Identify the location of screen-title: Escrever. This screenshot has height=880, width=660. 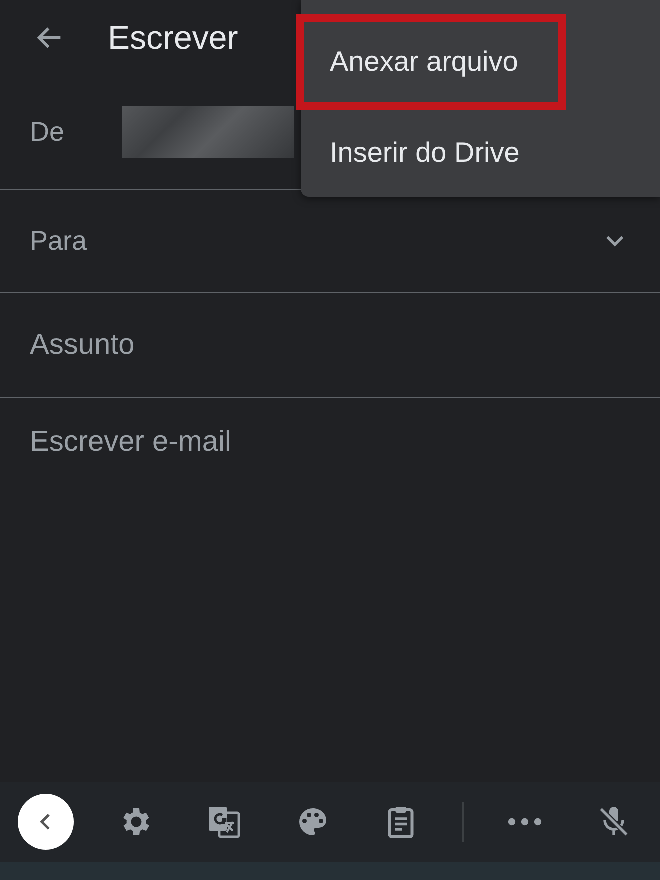
(173, 37).